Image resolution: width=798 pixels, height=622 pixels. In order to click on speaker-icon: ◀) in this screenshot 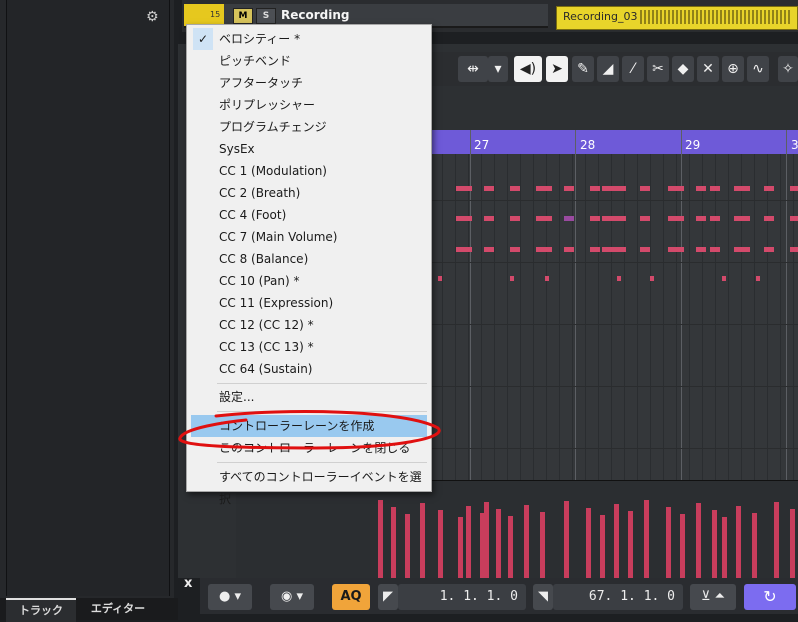, I will do `click(528, 69)`.